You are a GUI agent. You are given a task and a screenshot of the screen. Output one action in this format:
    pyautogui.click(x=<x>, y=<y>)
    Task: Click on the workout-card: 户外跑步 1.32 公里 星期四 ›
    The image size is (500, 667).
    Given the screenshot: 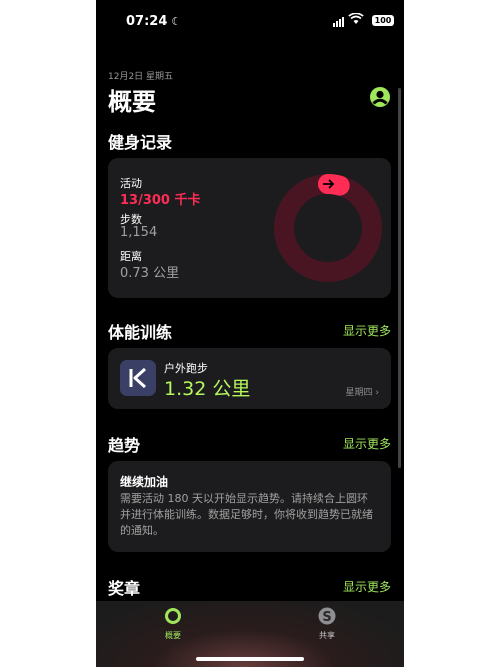 What is the action you would take?
    pyautogui.click(x=249, y=378)
    